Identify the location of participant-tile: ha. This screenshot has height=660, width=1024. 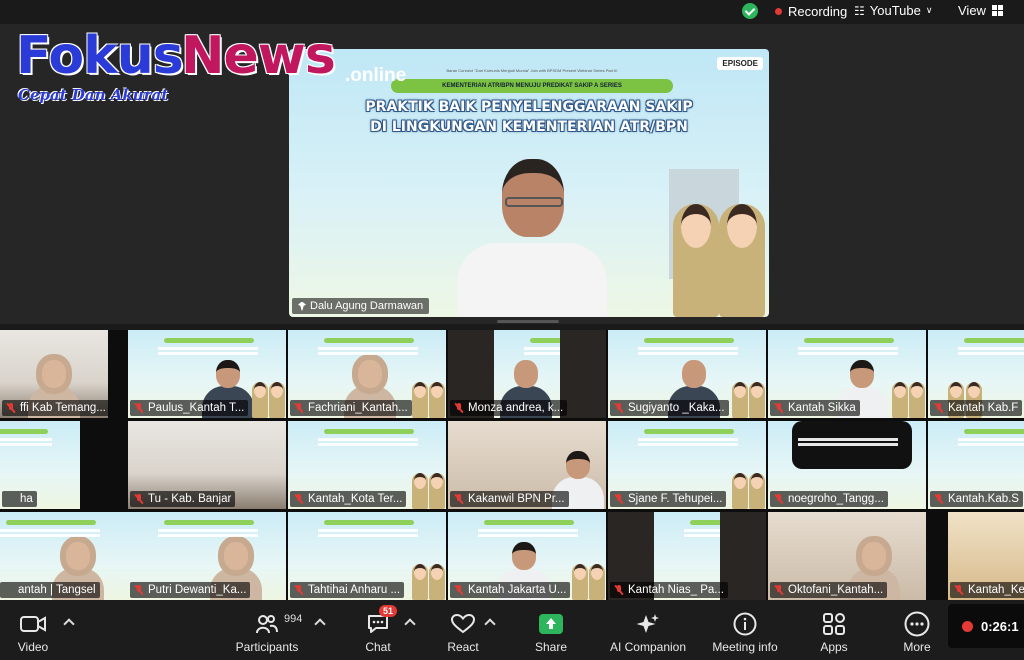
(40, 465).